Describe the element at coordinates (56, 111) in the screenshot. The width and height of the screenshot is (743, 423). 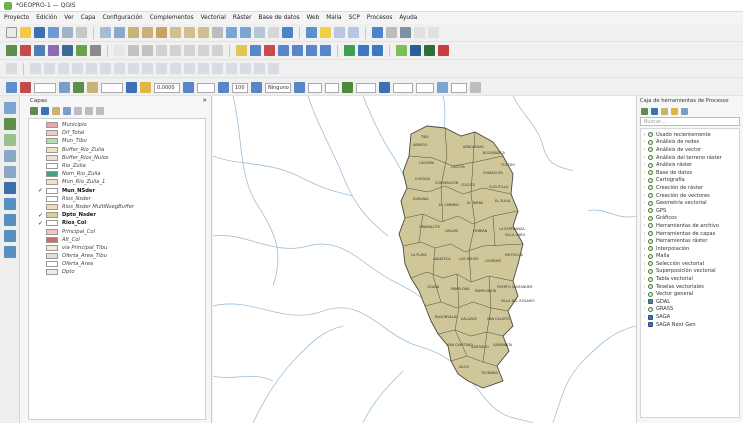
I see `manage-themes-icon` at that location.